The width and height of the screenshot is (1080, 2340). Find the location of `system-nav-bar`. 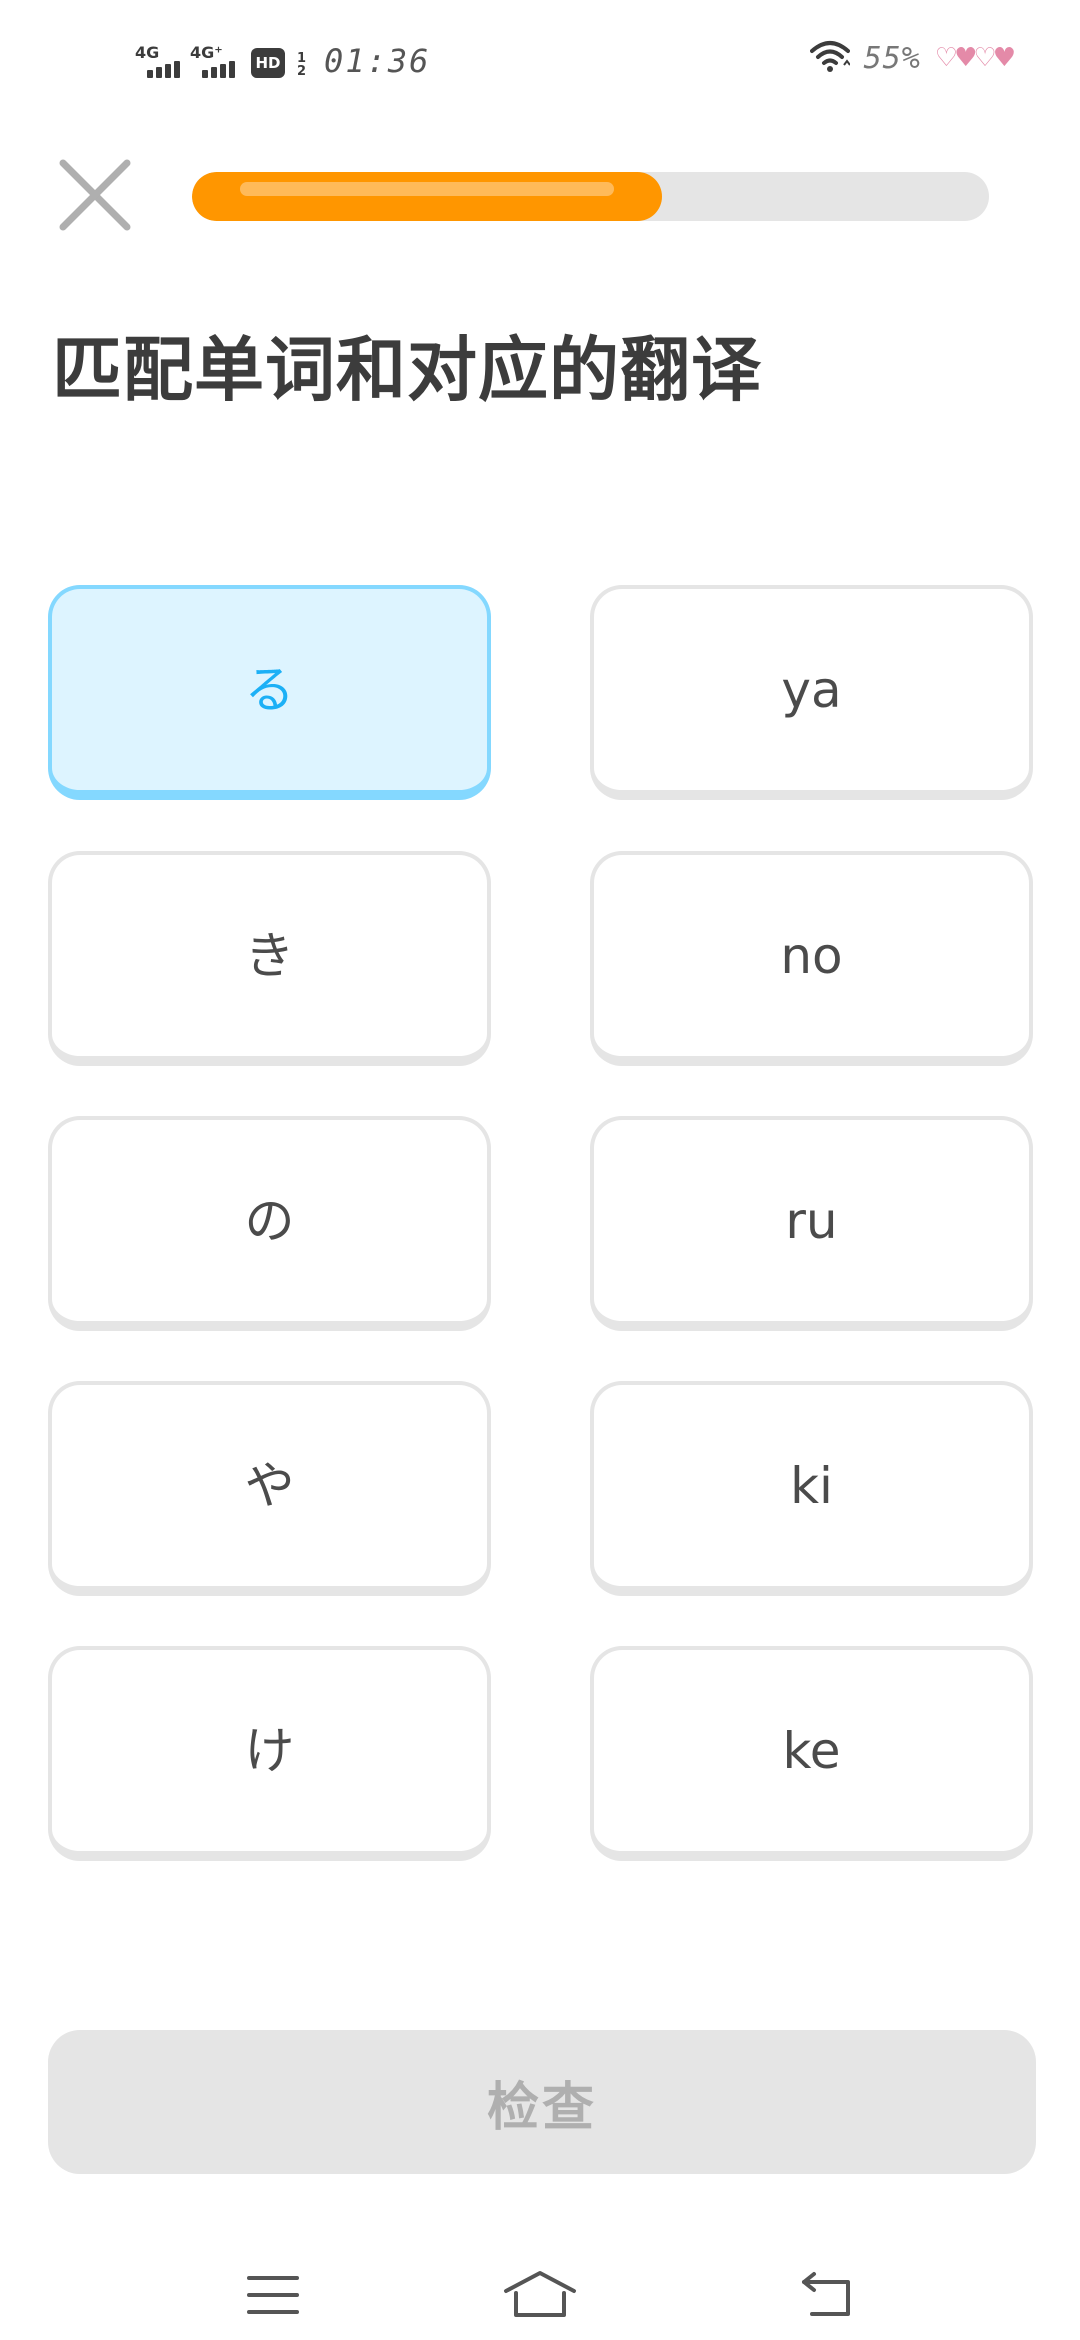

system-nav-bar is located at coordinates (540, 2290).